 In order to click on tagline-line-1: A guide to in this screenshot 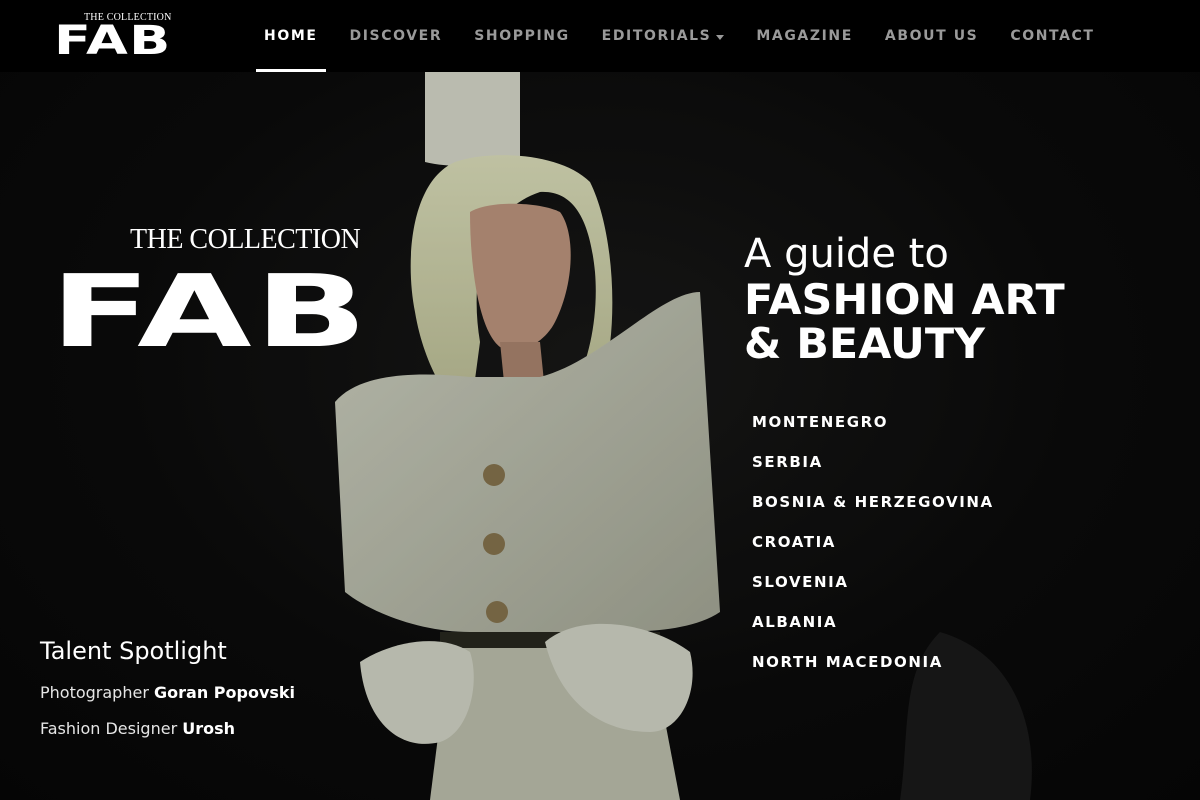, I will do `click(846, 254)`.